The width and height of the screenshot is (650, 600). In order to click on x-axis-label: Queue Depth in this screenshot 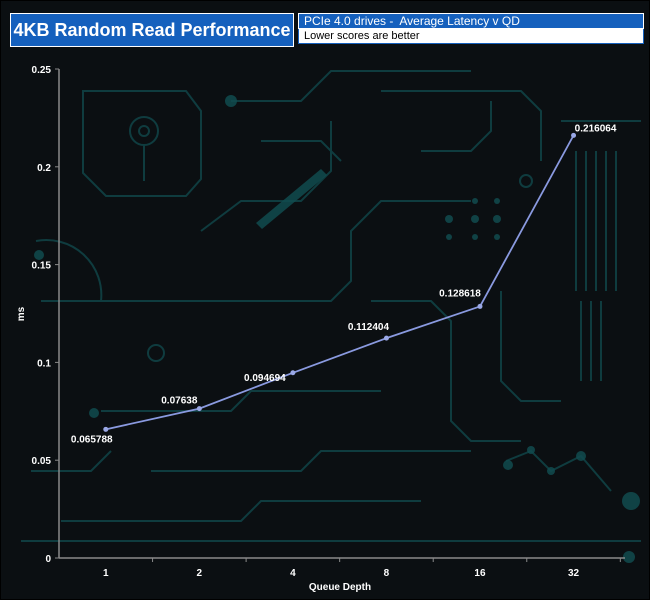, I will do `click(340, 587)`.